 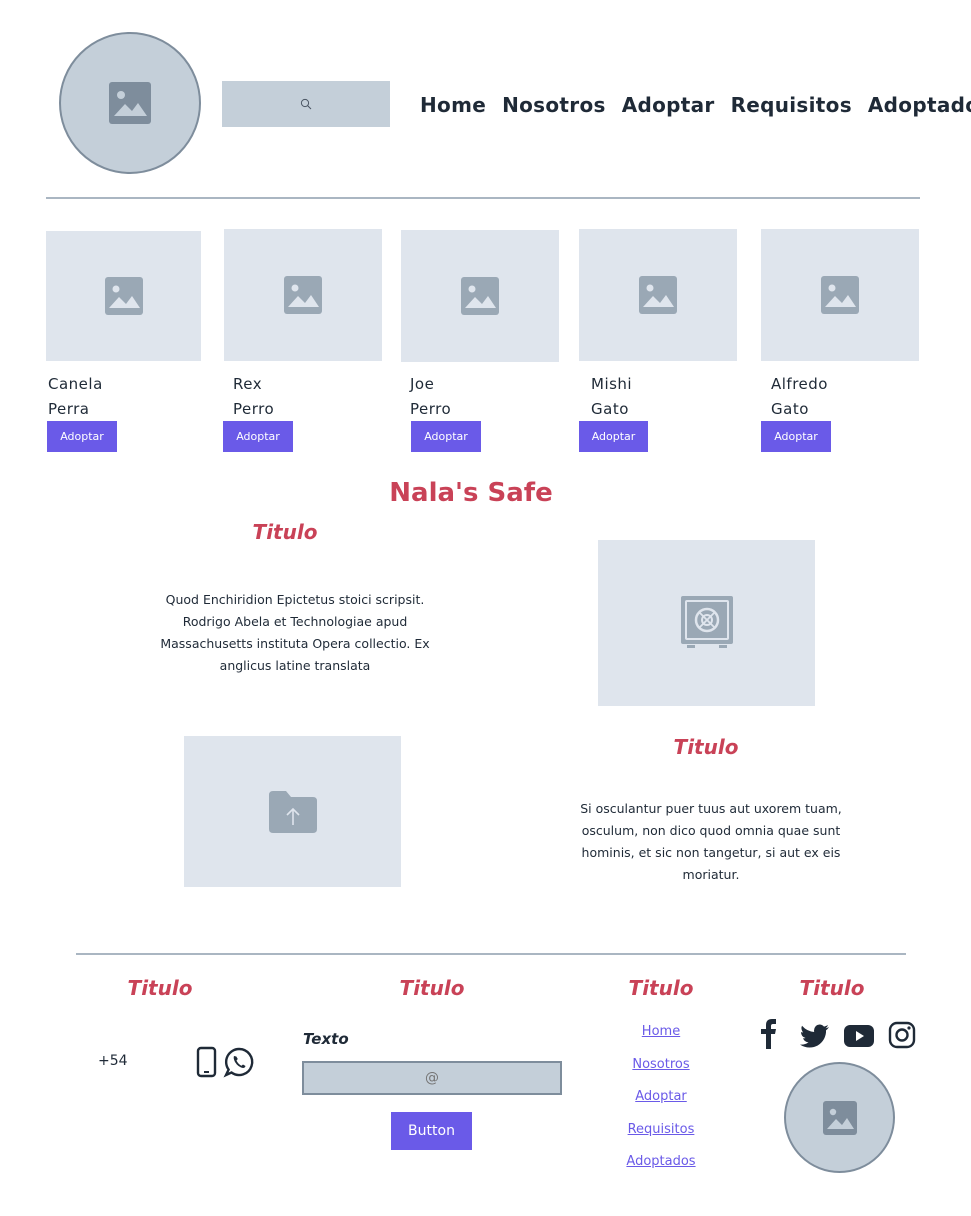 What do you see at coordinates (661, 1138) in the screenshot?
I see `footer-link-requisitos: Requisitos` at bounding box center [661, 1138].